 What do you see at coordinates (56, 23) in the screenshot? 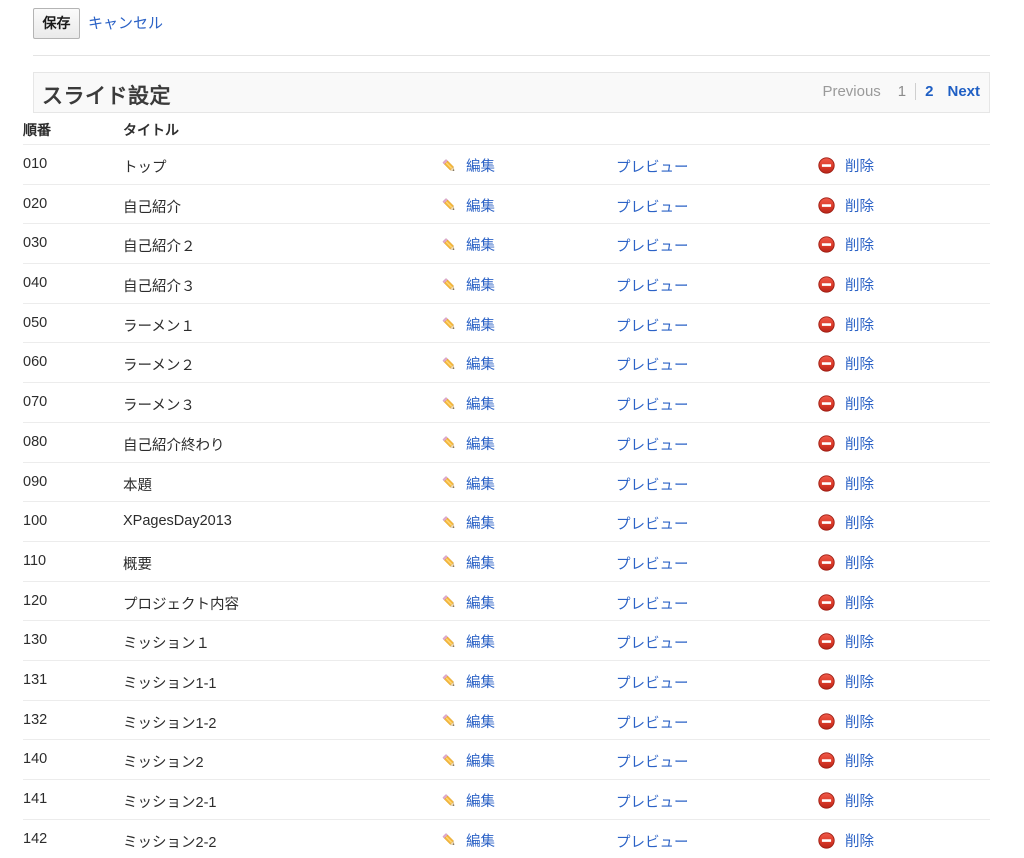
I see `save-button: 保存` at bounding box center [56, 23].